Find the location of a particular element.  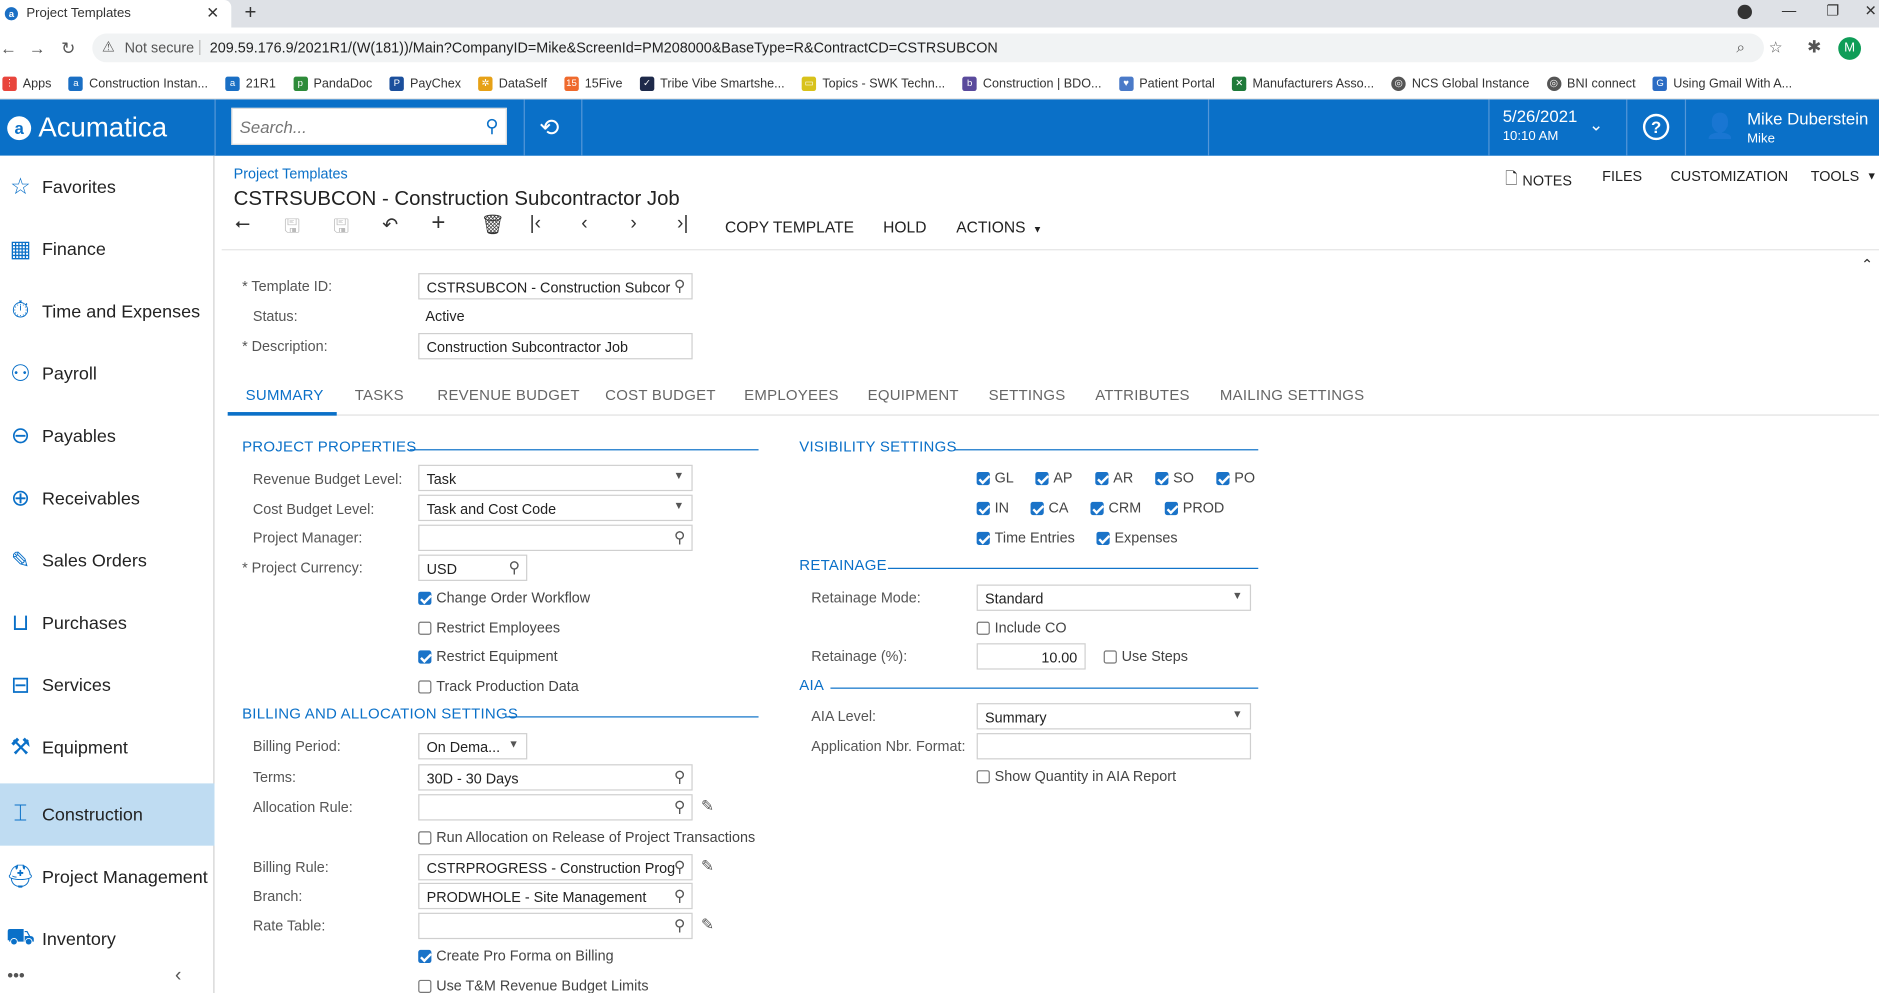

collapse-header-icon: ⌃ is located at coordinates (1867, 264).